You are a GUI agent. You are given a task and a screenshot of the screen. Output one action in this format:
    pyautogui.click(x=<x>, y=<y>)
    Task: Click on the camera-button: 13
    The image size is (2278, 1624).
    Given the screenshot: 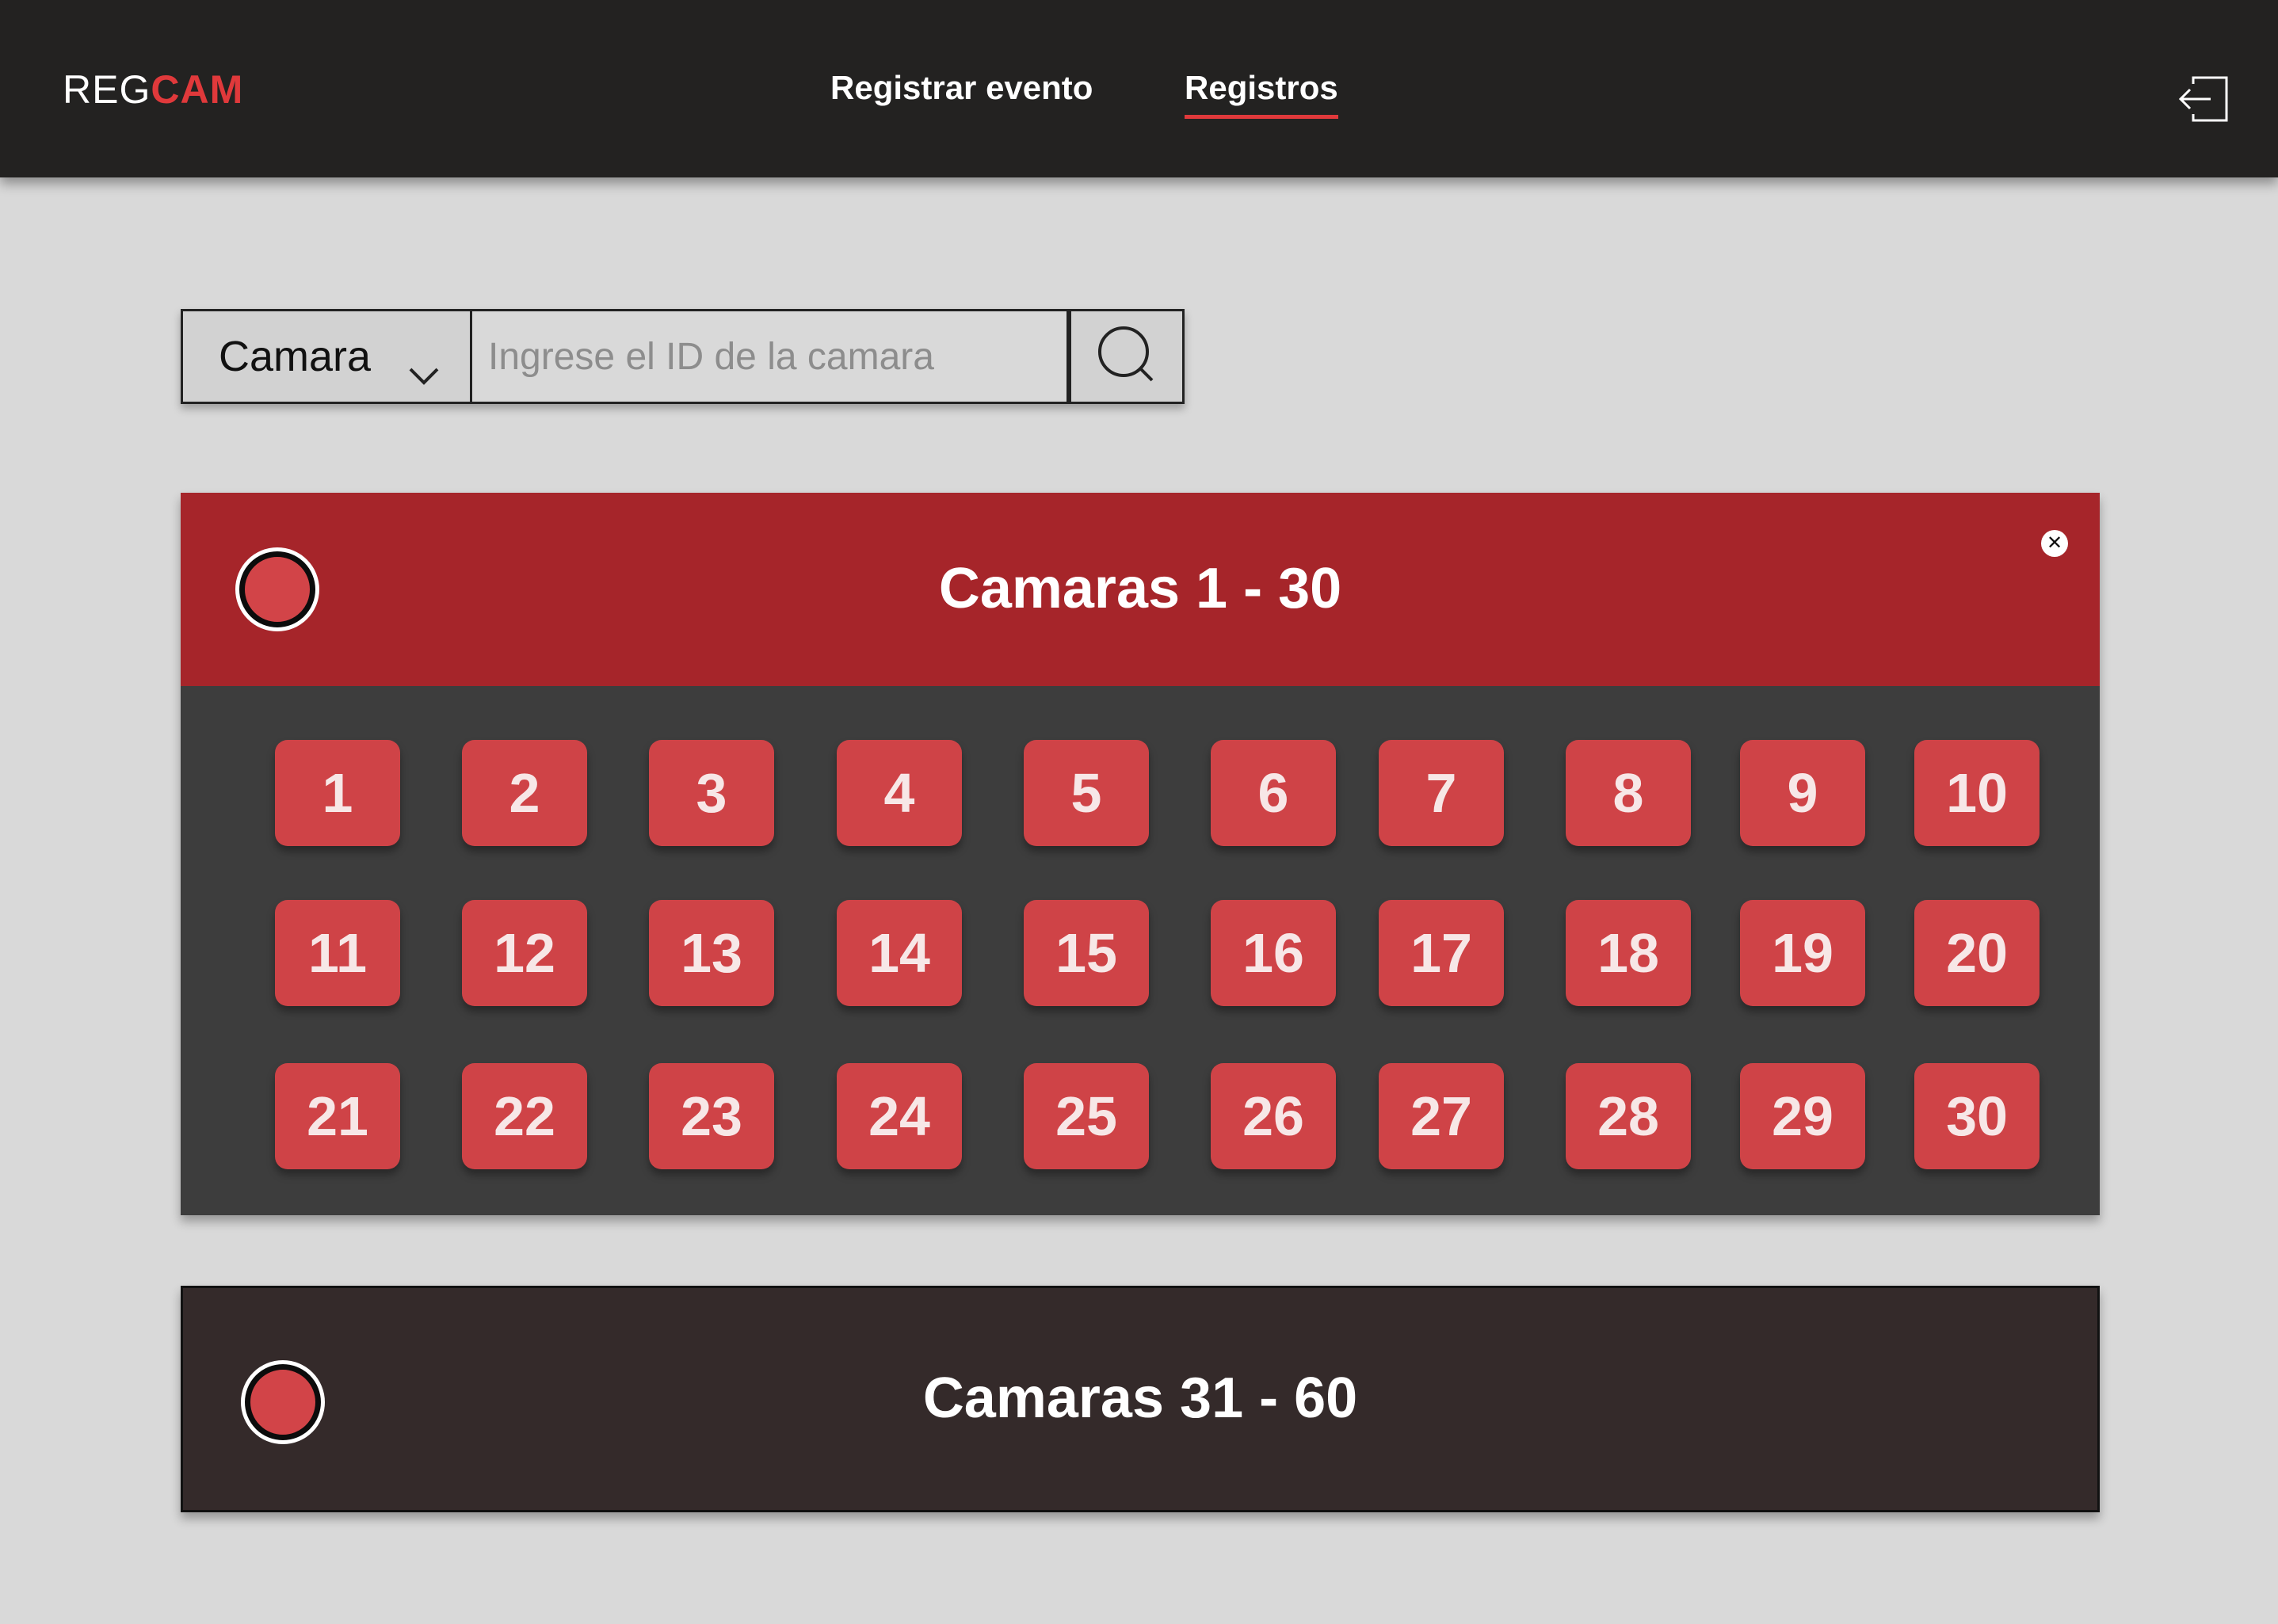 What is the action you would take?
    pyautogui.click(x=711, y=953)
    